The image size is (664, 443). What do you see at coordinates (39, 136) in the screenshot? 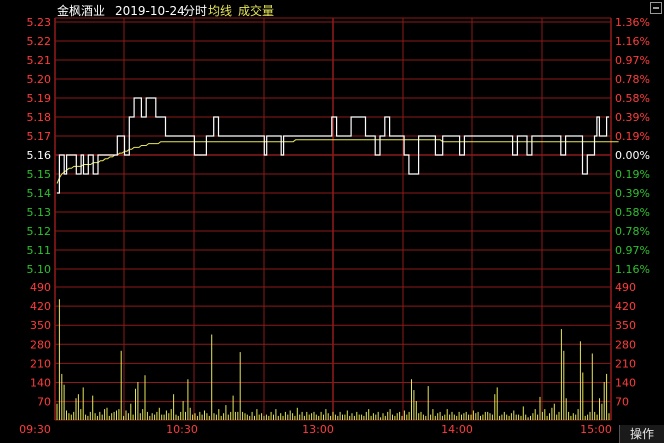
I see `price-tick-label: 5.17` at bounding box center [39, 136].